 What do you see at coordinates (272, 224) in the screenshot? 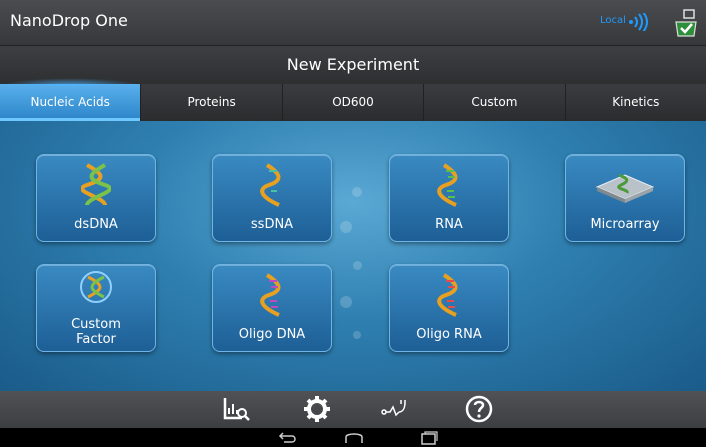
I see `tile-label: ssDNA` at bounding box center [272, 224].